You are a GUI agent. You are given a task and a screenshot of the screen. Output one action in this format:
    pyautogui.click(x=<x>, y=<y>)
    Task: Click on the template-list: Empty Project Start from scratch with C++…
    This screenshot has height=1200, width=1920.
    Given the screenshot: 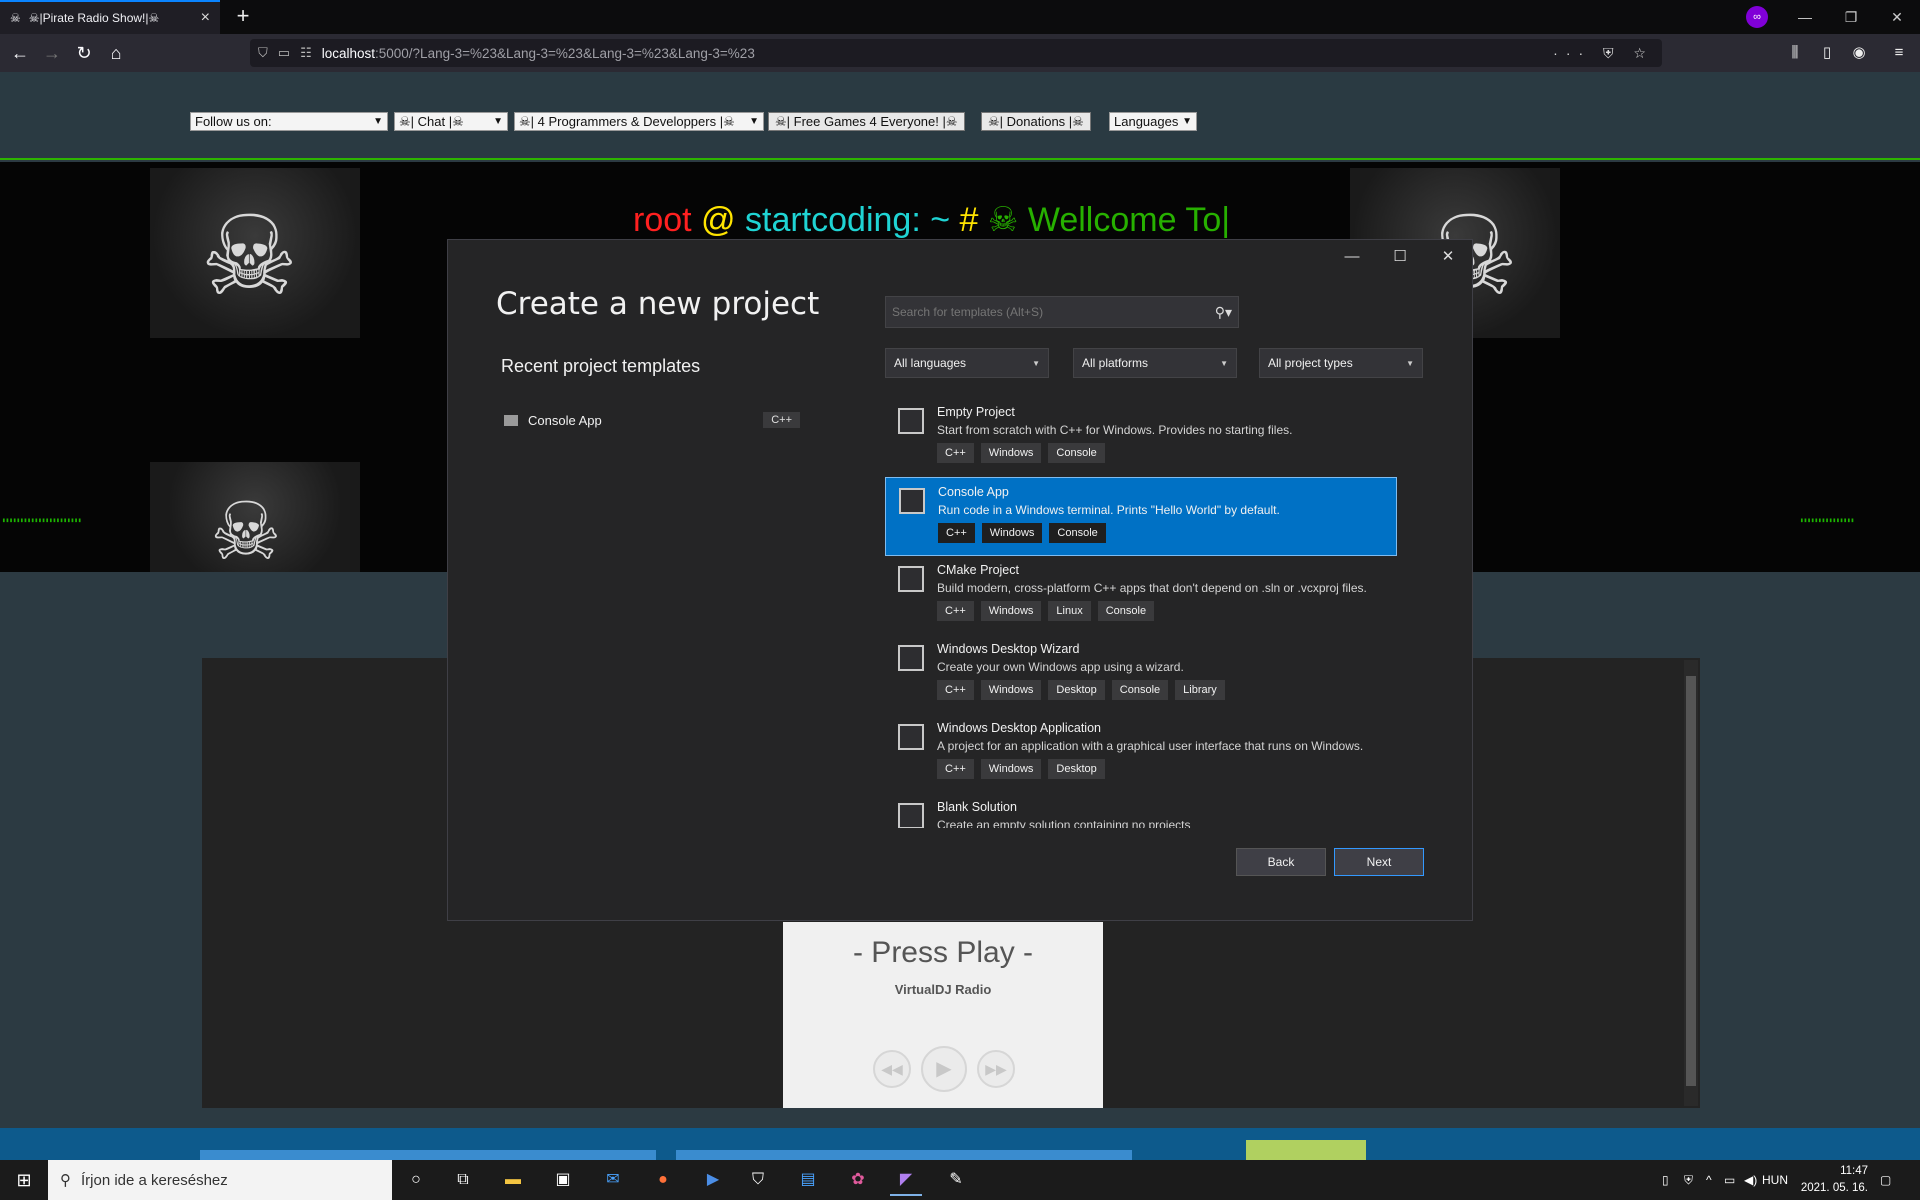 What is the action you would take?
    pyautogui.click(x=1145, y=613)
    